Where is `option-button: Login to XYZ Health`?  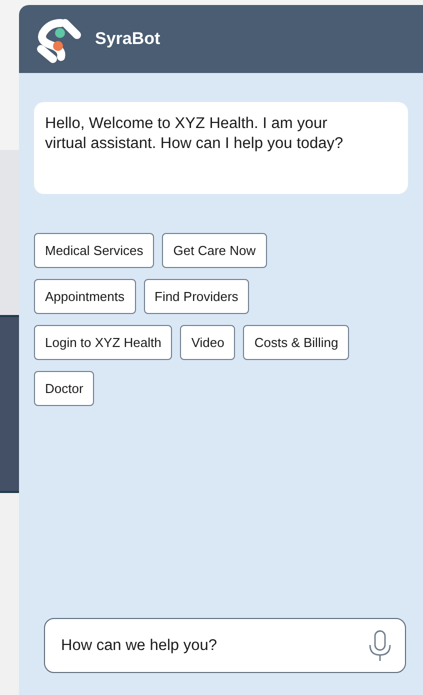
option-button: Login to XYZ Health is located at coordinates (103, 342).